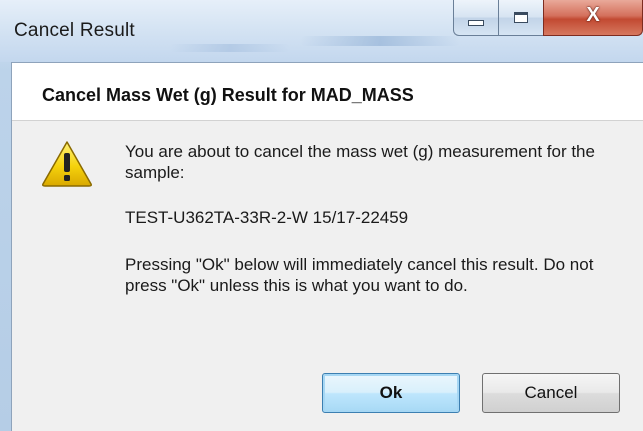 The height and width of the screenshot is (431, 643). I want to click on minimize-button, so click(475, 18).